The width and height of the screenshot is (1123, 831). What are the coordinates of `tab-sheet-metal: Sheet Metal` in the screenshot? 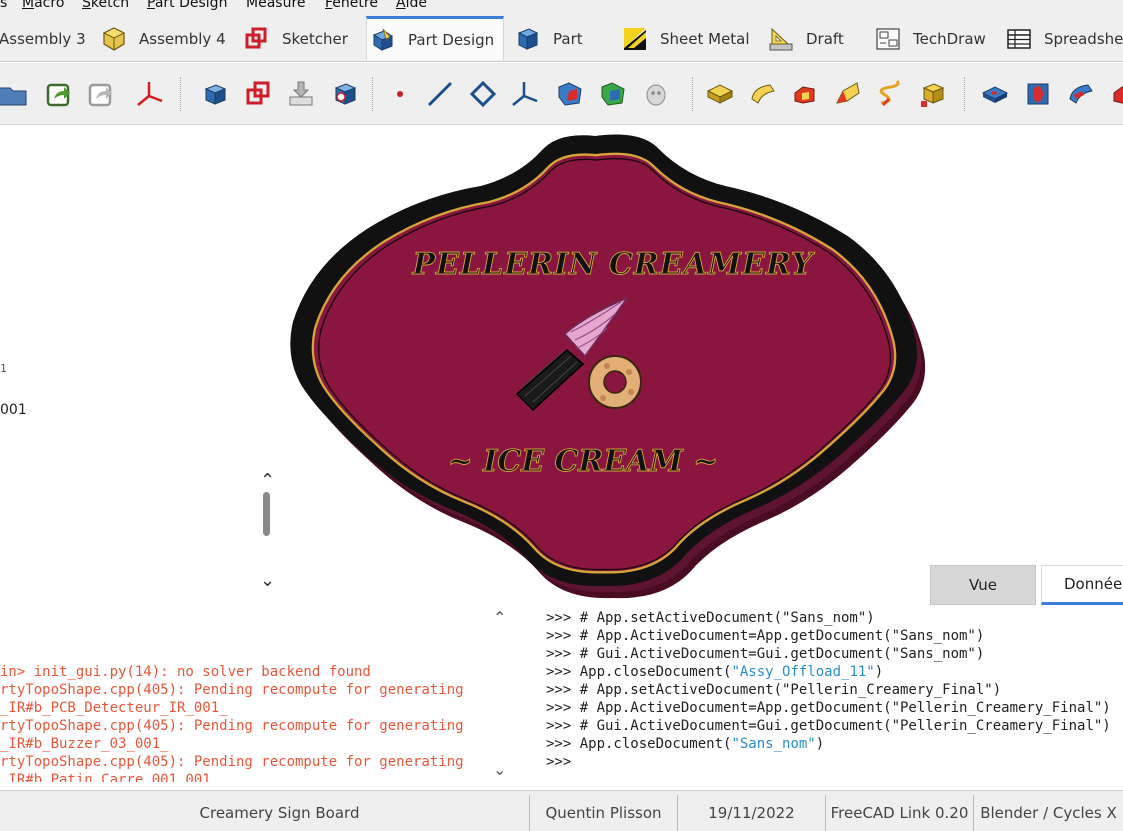 It's located at (686, 39).